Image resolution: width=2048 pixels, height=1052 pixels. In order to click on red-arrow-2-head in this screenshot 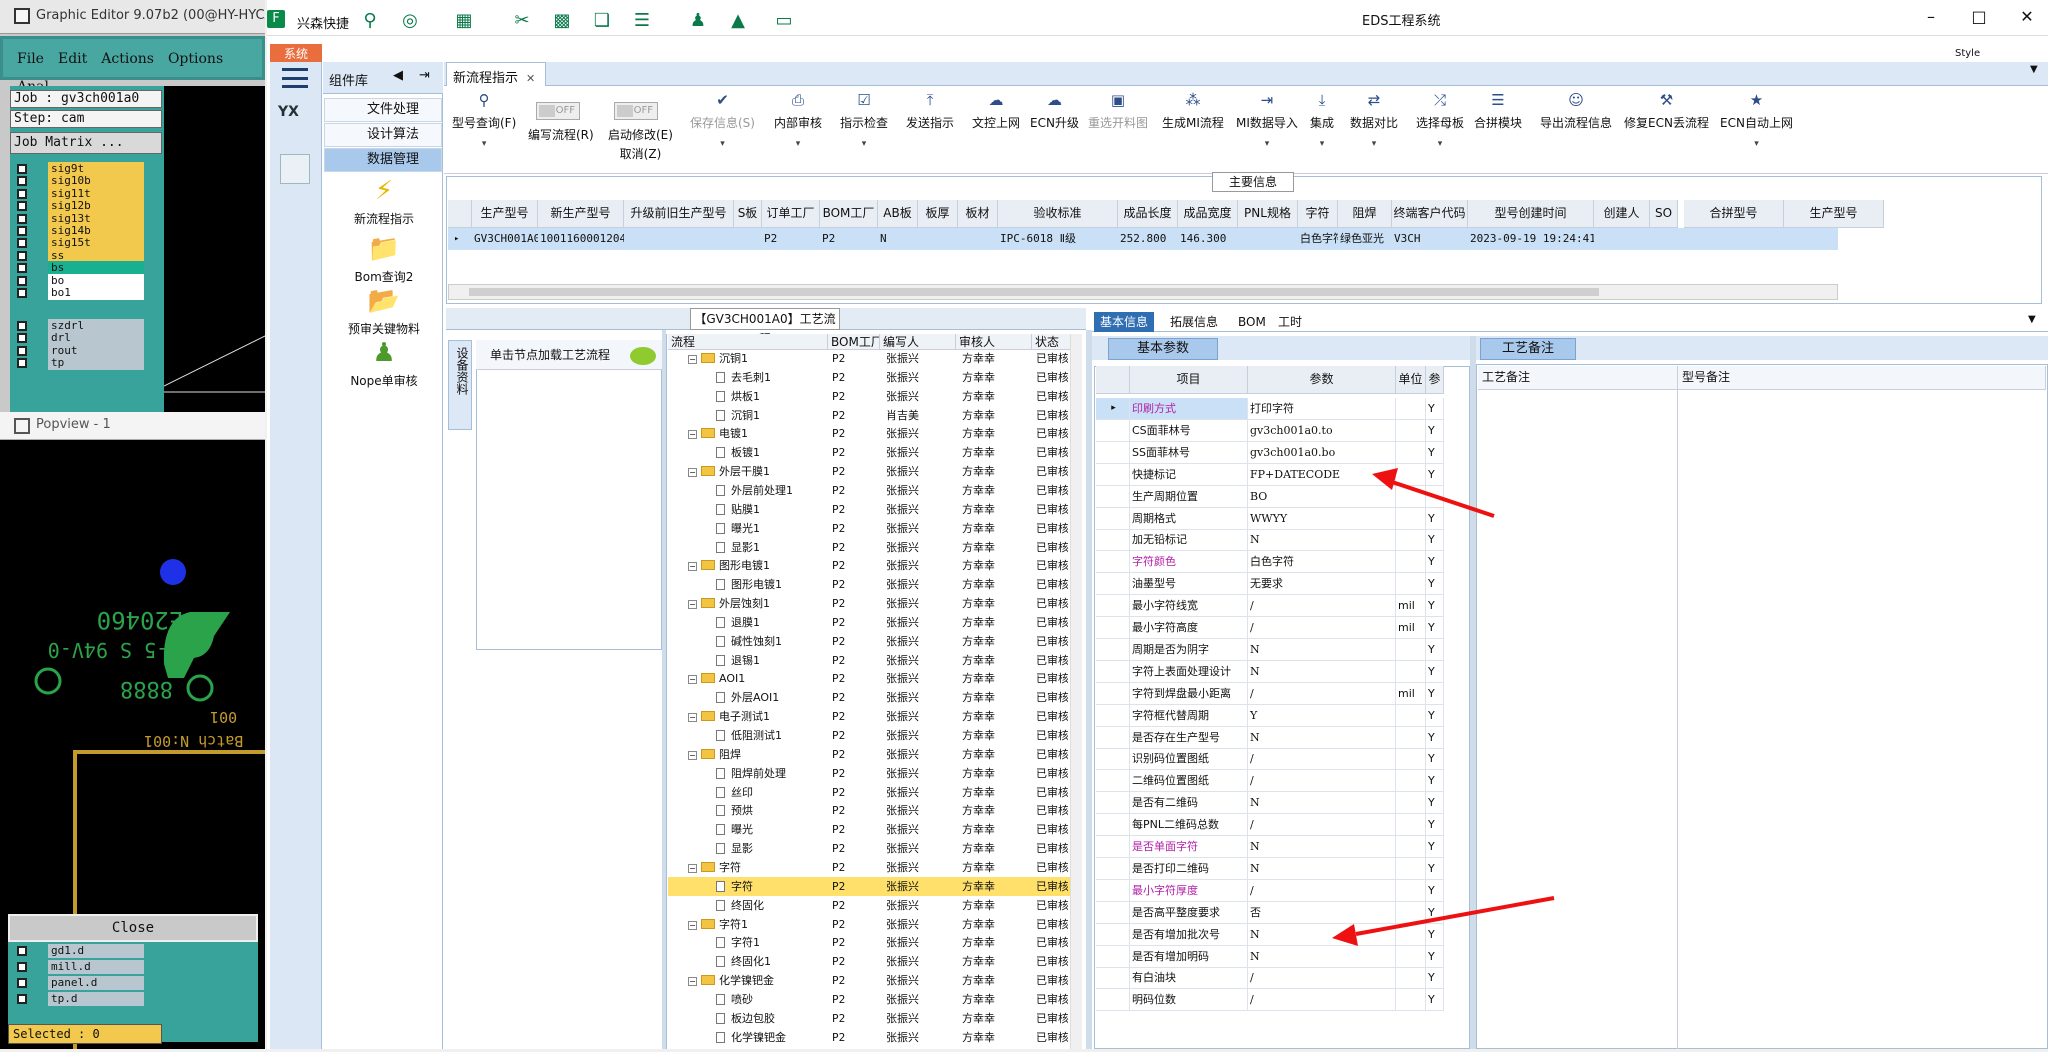, I will do `click(1345, 935)`.